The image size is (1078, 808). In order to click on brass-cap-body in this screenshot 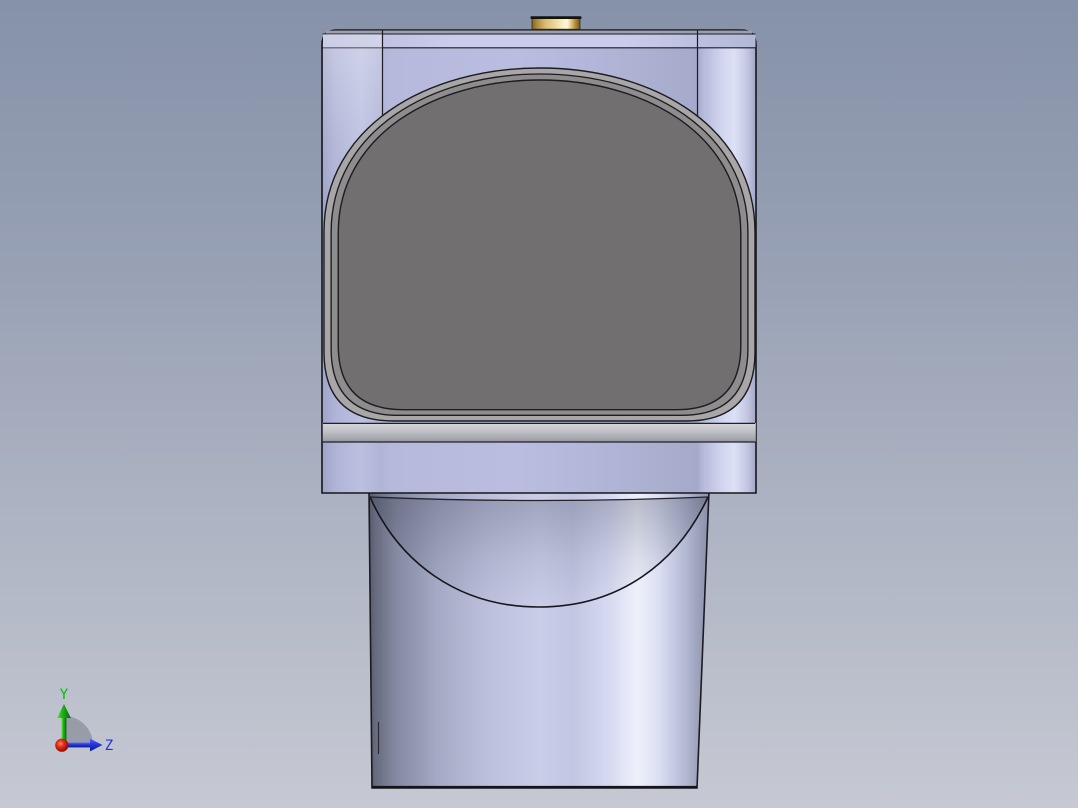, I will do `click(556, 23)`.